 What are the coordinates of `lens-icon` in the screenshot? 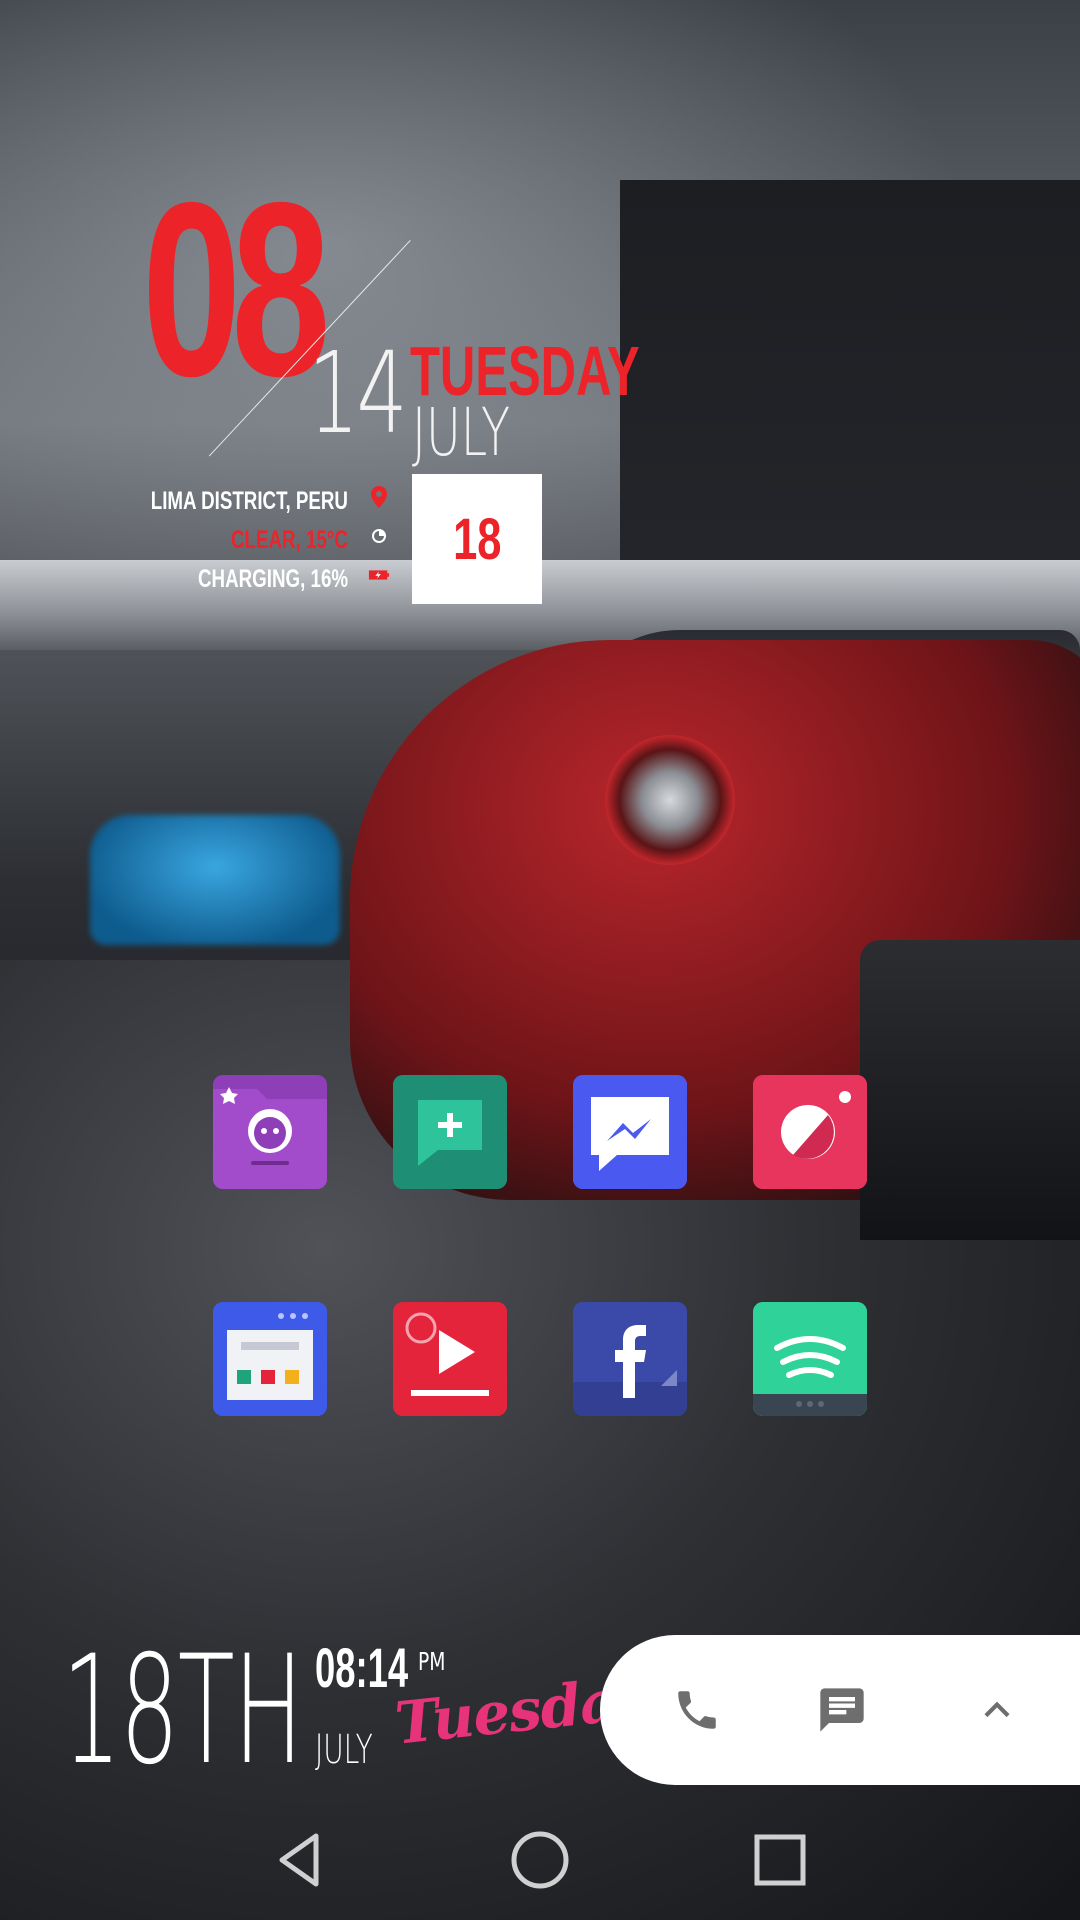 It's located at (810, 1132).